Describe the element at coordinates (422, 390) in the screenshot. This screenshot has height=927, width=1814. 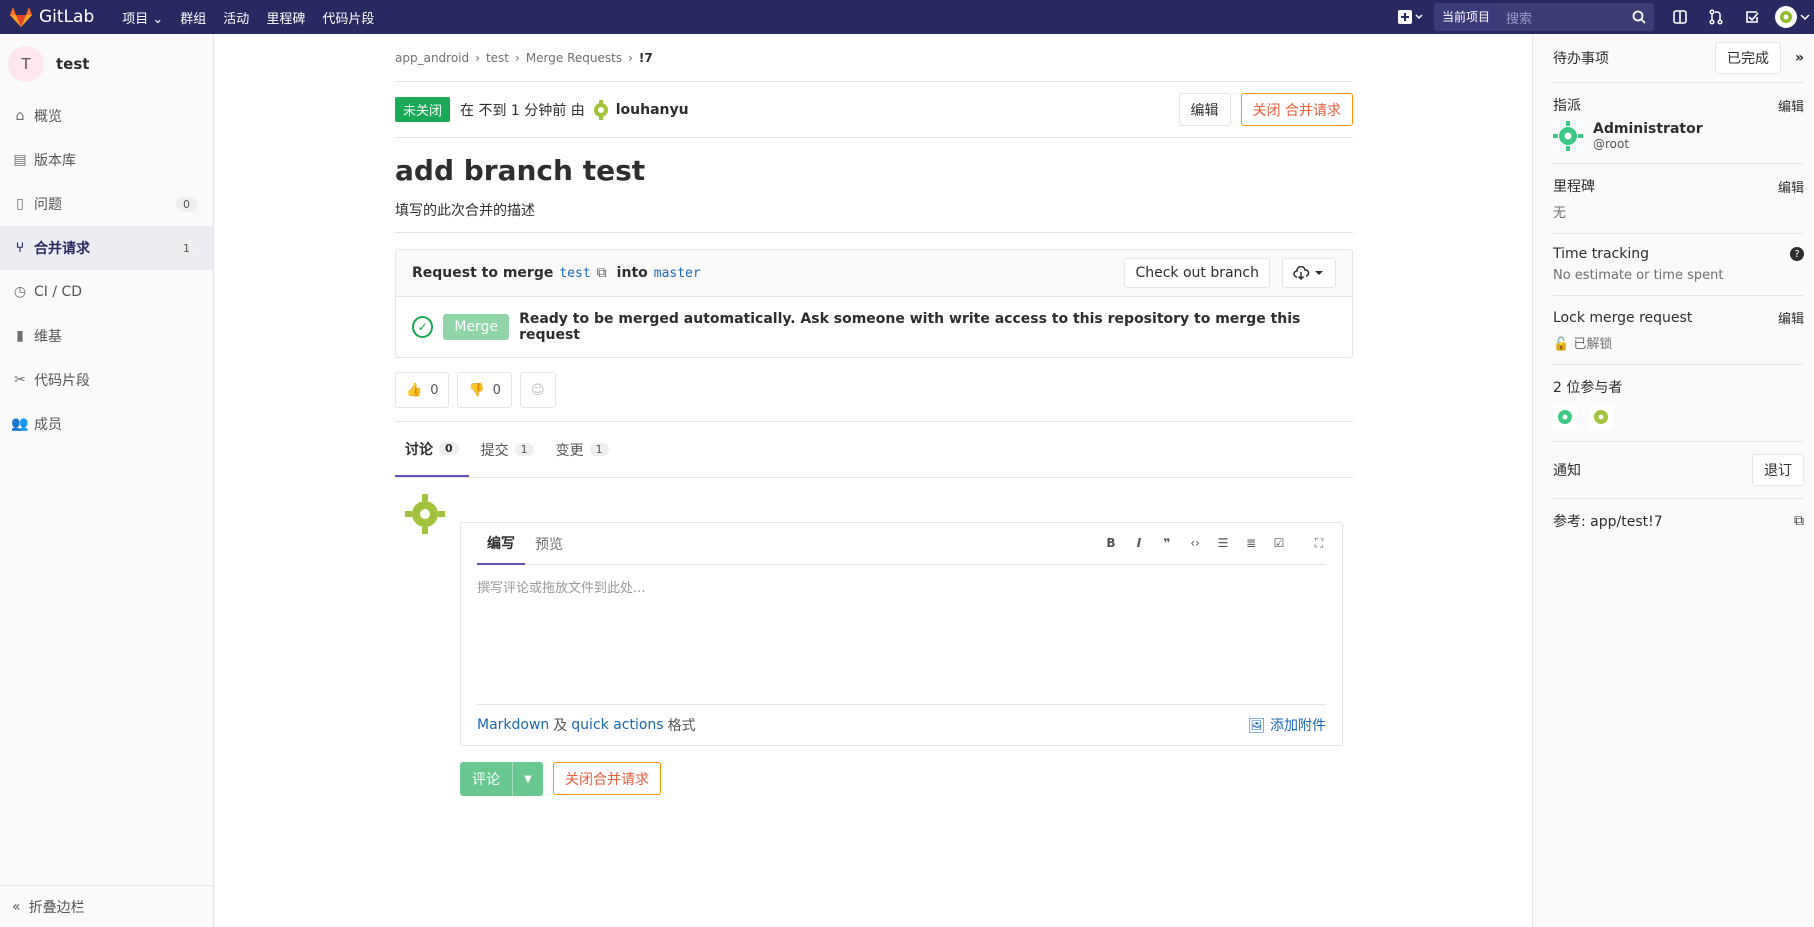
I see `thumbs-up-button: 👍 0` at that location.